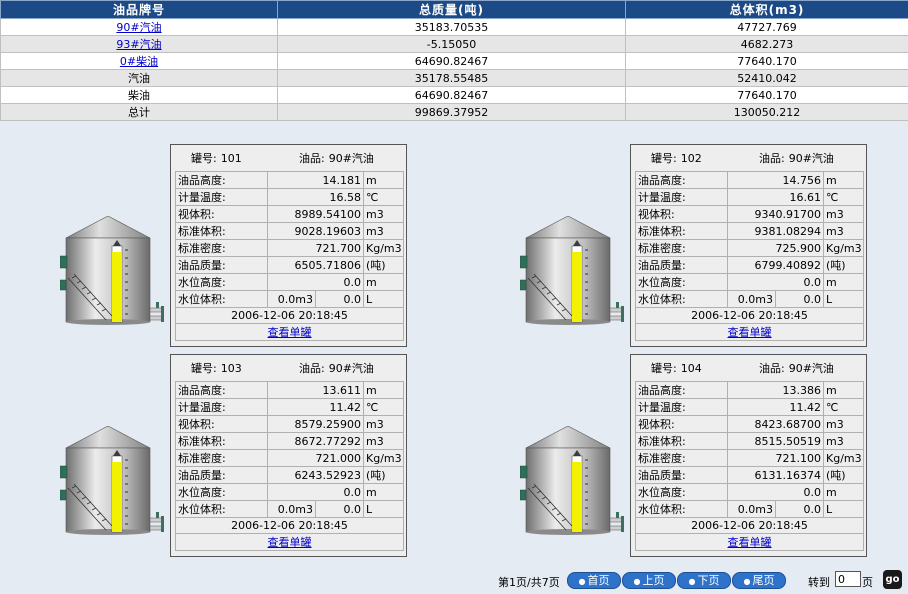 The width and height of the screenshot is (908, 594). What do you see at coordinates (763, 580) in the screenshot?
I see `last-page-label: 尾页` at bounding box center [763, 580].